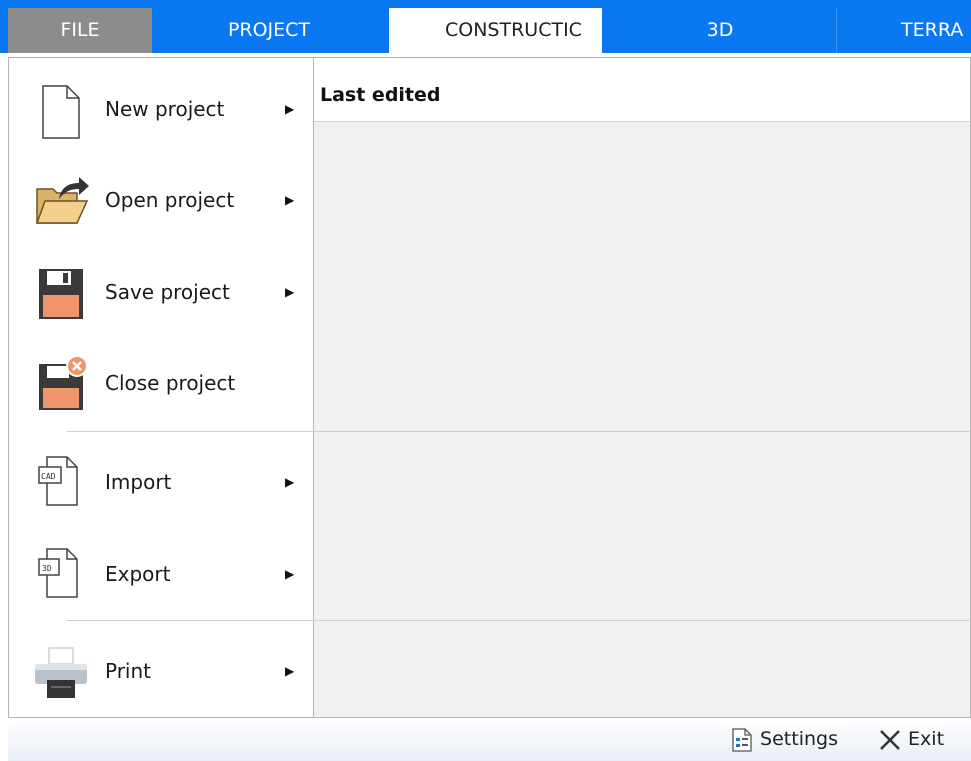 The width and height of the screenshot is (971, 761). I want to click on menu-item-export: 3D Export ▶, so click(161, 574).